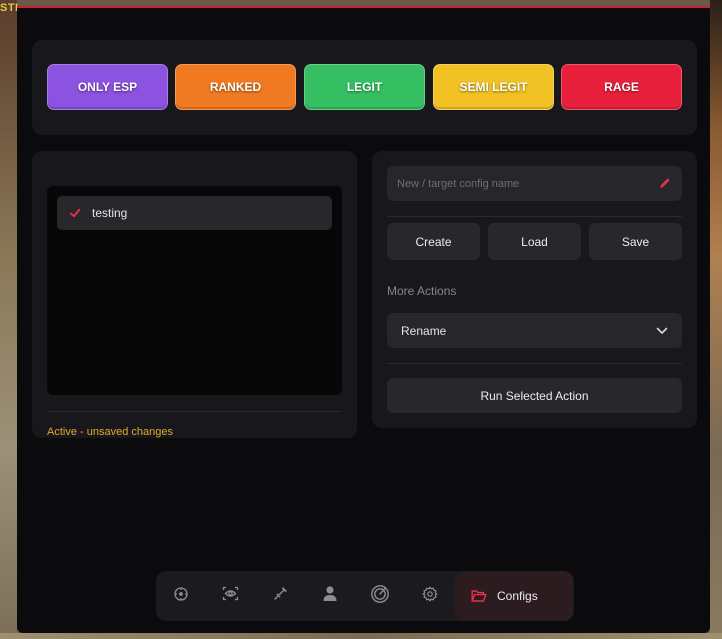 This screenshot has width=722, height=639. I want to click on gear-icon, so click(430, 596).